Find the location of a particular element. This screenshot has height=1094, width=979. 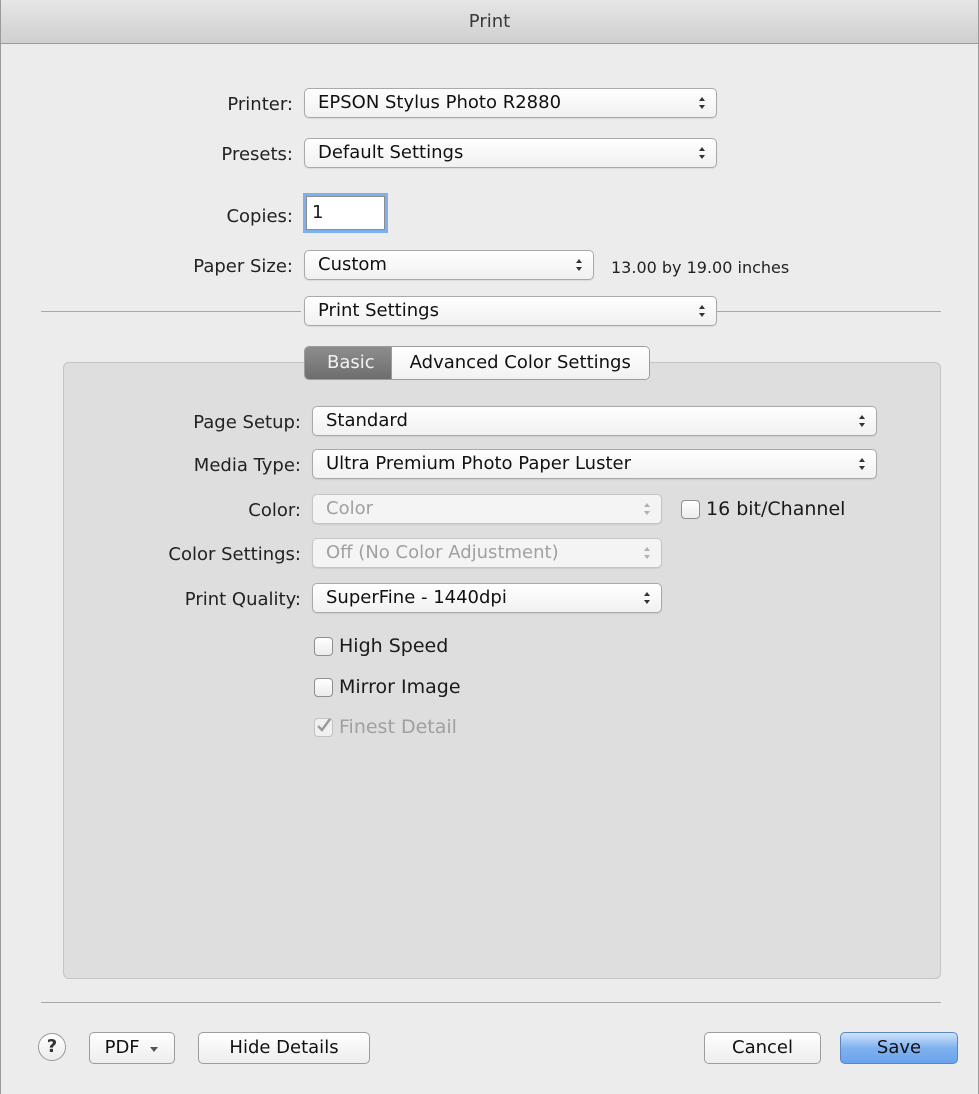

media-type-label: Media Type: is located at coordinates (247, 465).